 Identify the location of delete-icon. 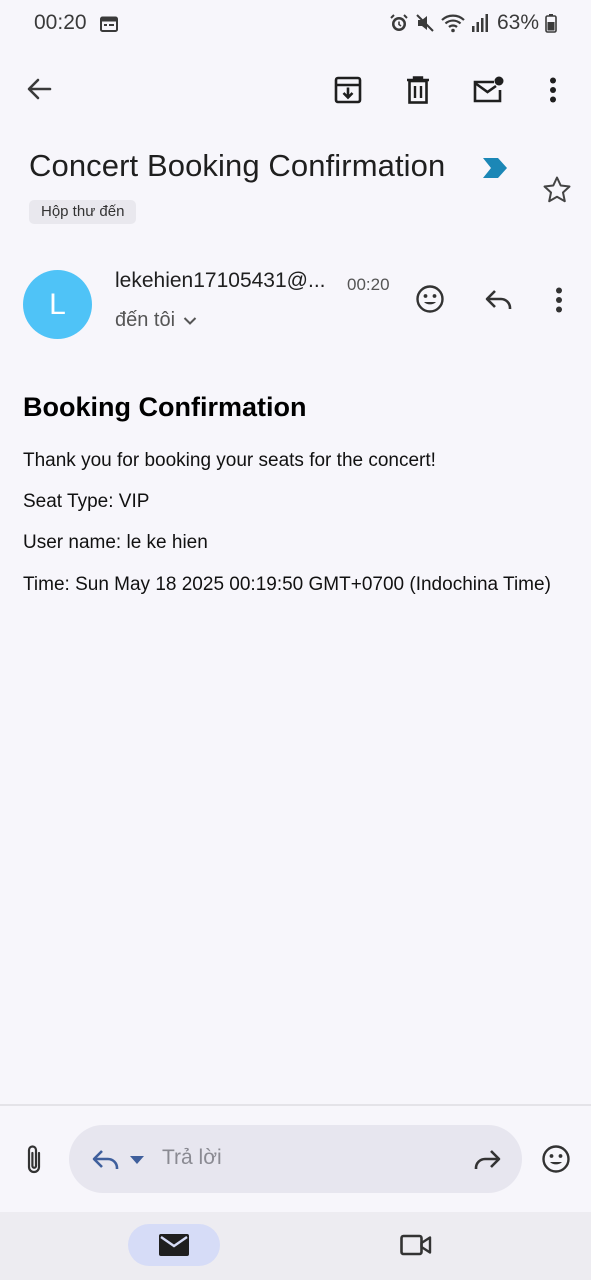
(418, 90).